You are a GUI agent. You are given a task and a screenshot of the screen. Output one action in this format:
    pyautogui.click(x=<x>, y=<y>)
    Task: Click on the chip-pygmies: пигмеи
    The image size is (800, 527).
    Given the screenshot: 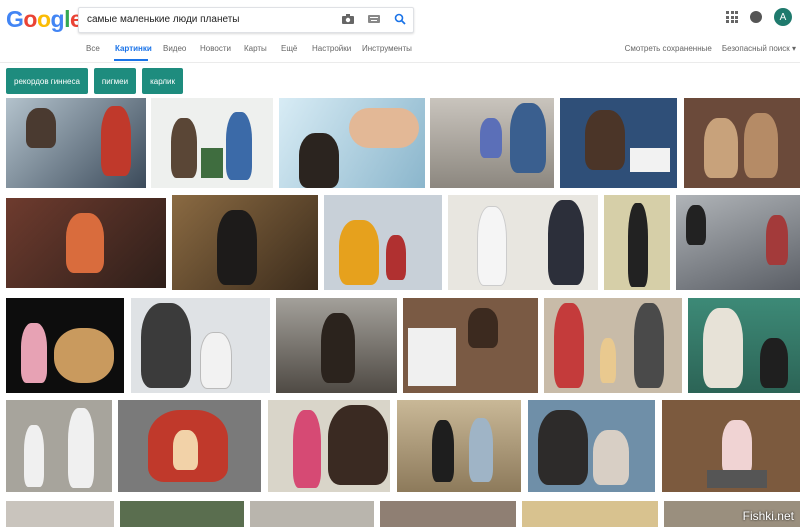 What is the action you would take?
    pyautogui.click(x=115, y=81)
    